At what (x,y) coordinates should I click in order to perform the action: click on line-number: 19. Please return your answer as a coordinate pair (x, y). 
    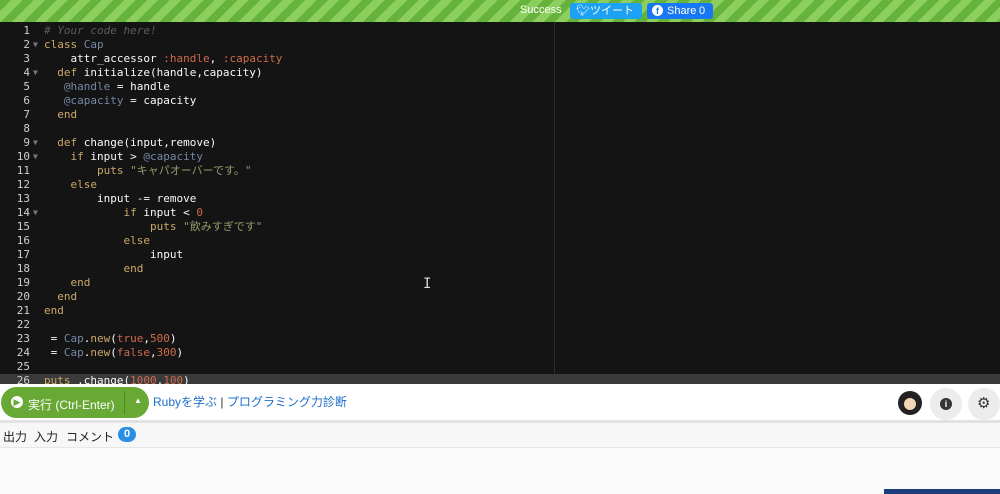
    Looking at the image, I should click on (23, 282).